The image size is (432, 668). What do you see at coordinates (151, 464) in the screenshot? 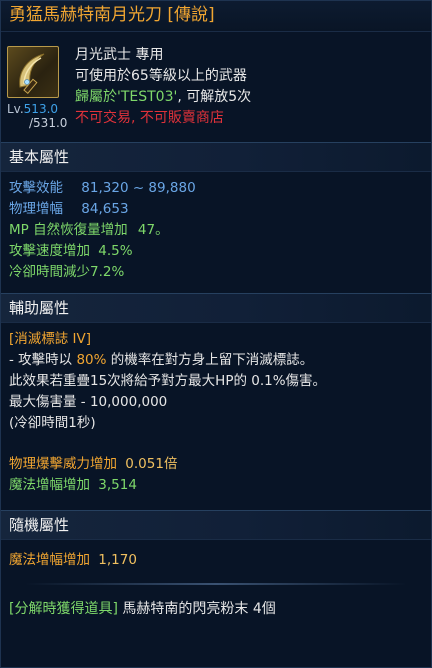
I see `stat-value: 0.051倍` at bounding box center [151, 464].